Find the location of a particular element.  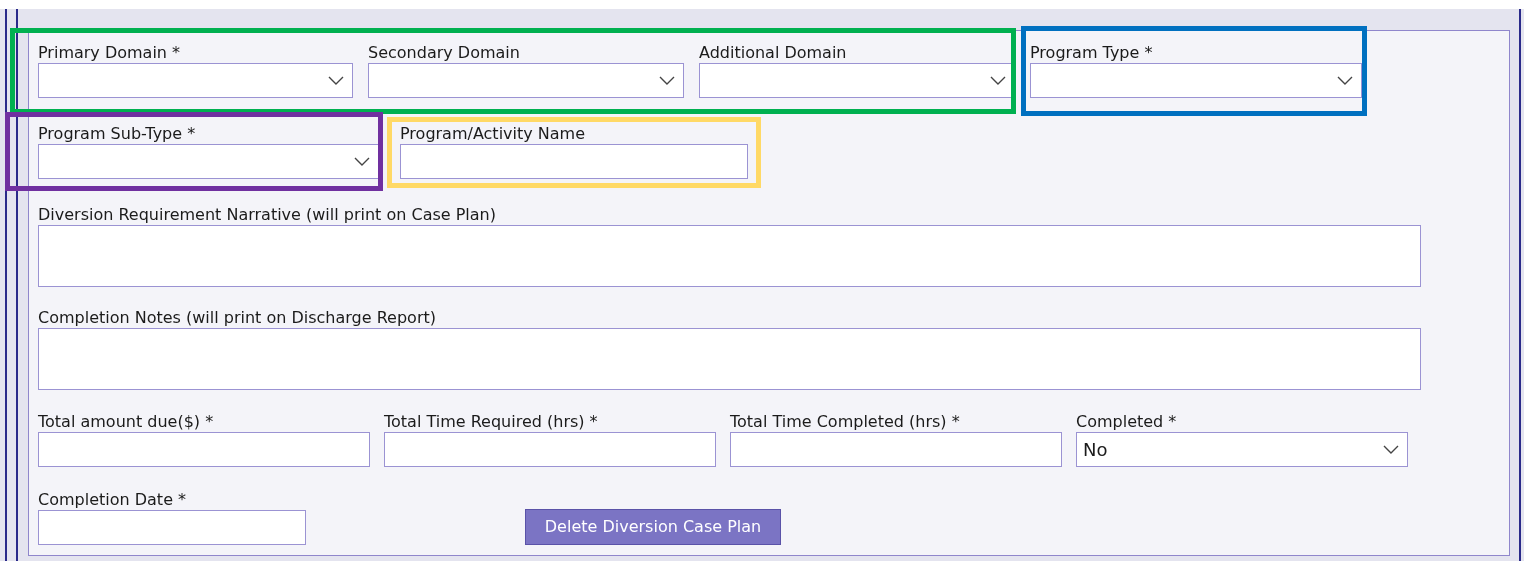

field-label: Diversion Requirement Narrative (will print on Case Plan) is located at coordinates (267, 215).